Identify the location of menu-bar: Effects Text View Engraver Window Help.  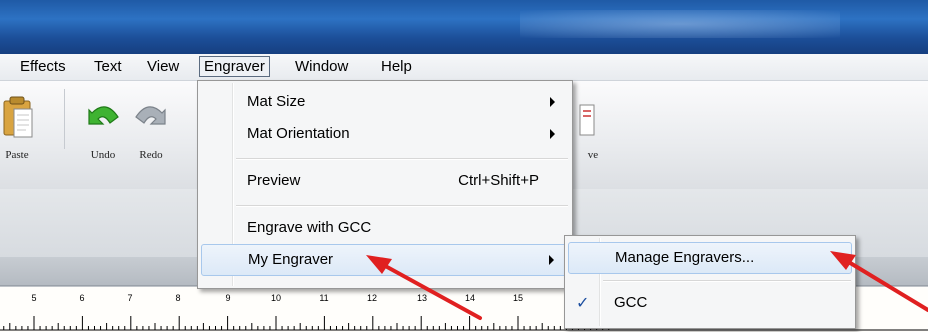
(464, 67).